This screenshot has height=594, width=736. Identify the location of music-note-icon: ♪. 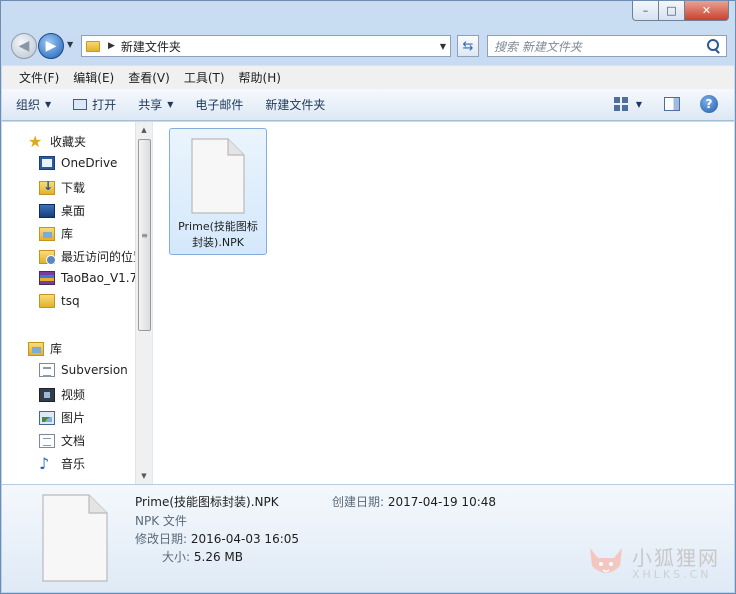
(44, 463).